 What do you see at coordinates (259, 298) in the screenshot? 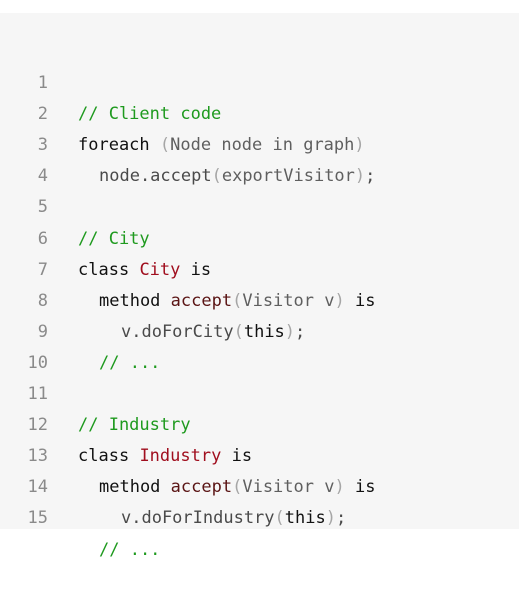
I see `code-line: 8 v.doForCity(this);` at bounding box center [259, 298].